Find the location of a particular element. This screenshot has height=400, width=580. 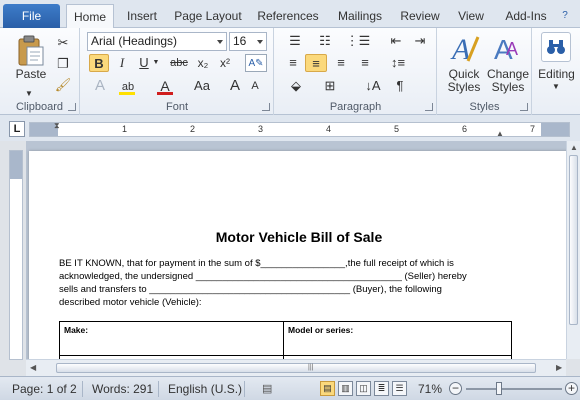

web-layout-icon: ◫ is located at coordinates (363, 388).